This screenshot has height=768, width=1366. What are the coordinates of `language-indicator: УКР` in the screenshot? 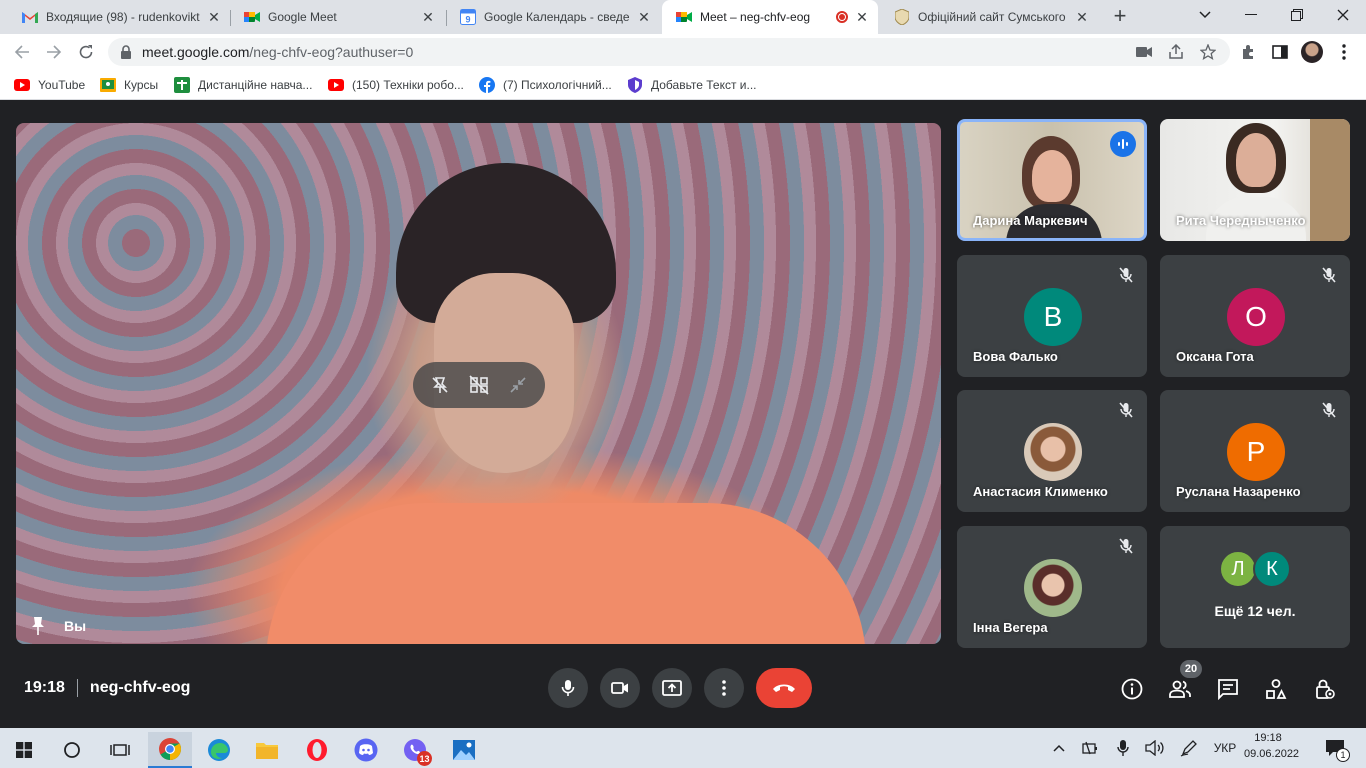 It's located at (1225, 748).